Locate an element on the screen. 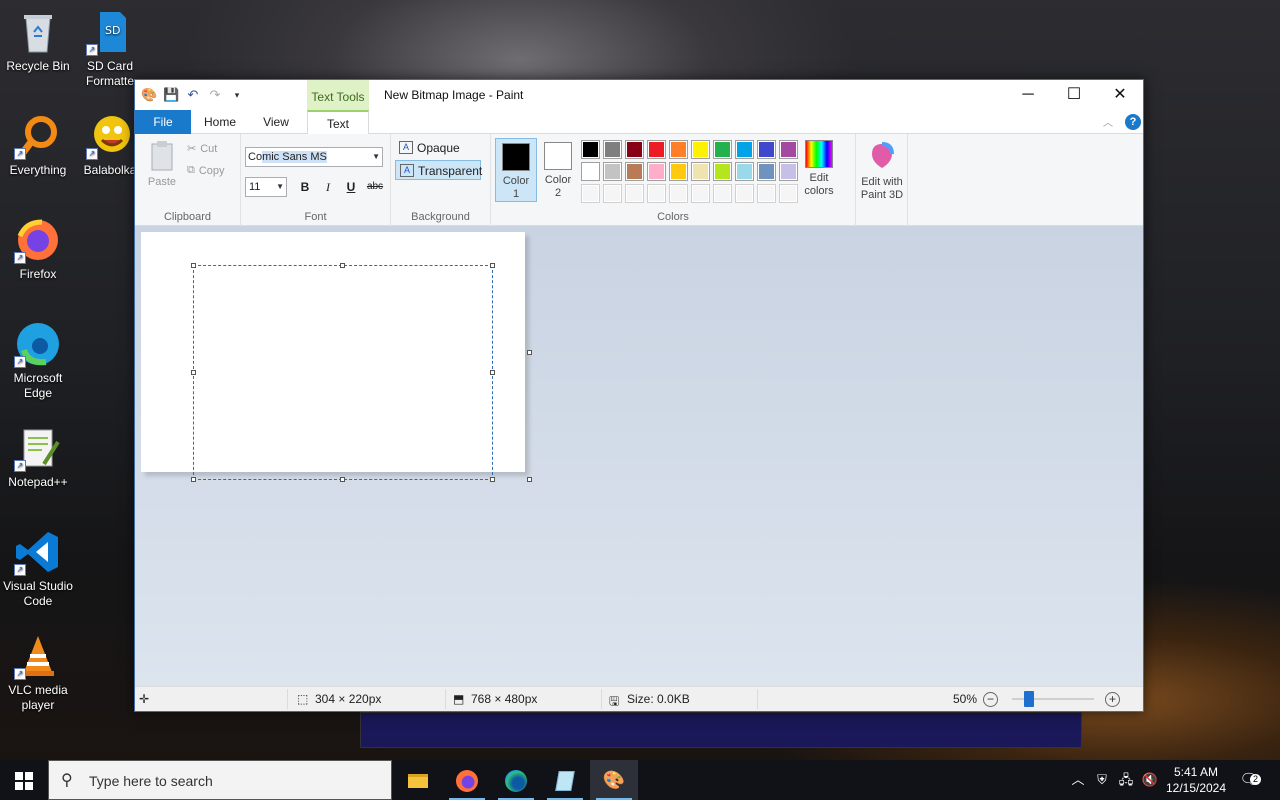 The width and height of the screenshot is (1280, 800). taskbar-clock: 5:41 AM 12/15/2024 is located at coordinates (1196, 780).